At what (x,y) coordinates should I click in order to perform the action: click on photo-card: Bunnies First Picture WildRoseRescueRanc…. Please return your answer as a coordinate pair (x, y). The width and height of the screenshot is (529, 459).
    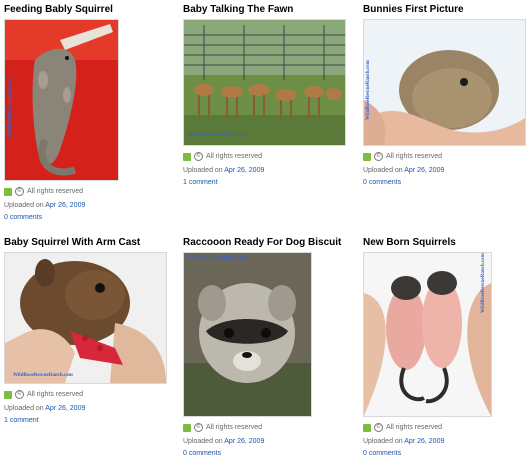
    Looking at the image, I should click on (446, 96).